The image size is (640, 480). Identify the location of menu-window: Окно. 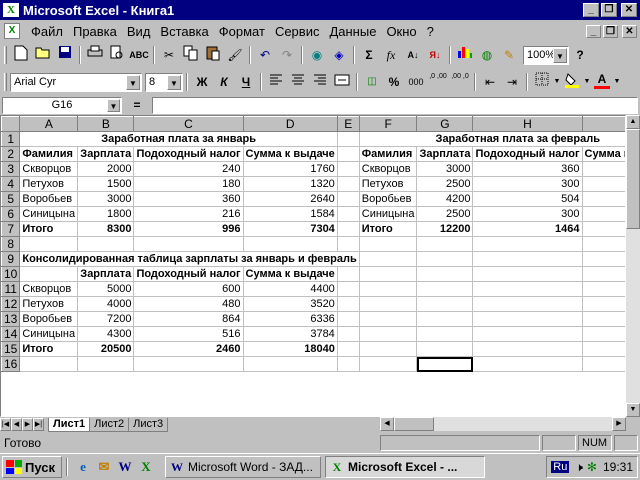
(401, 31).